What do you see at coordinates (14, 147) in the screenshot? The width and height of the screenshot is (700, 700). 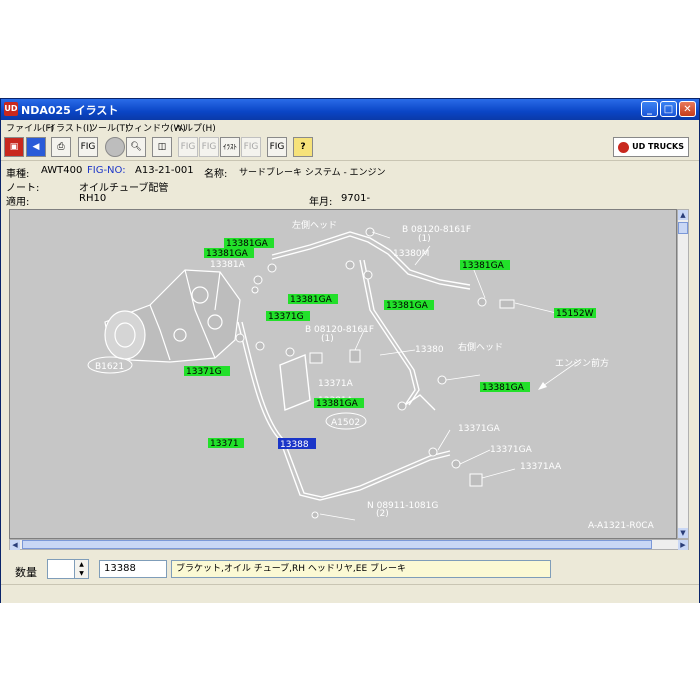 I see `open-icon: ▣` at bounding box center [14, 147].